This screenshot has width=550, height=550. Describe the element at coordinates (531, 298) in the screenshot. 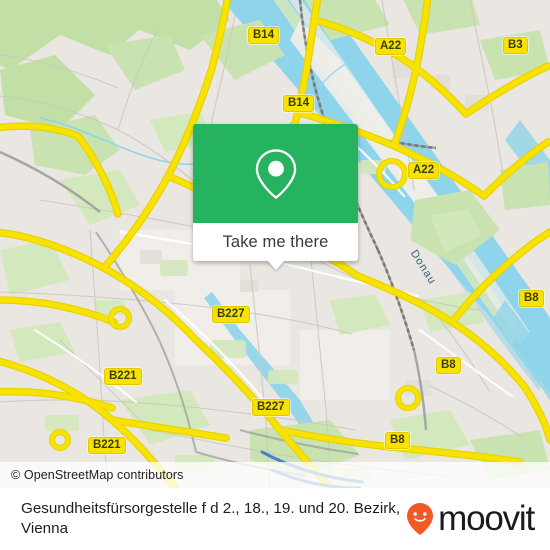

I see `road-shield-b8-east: B8` at that location.